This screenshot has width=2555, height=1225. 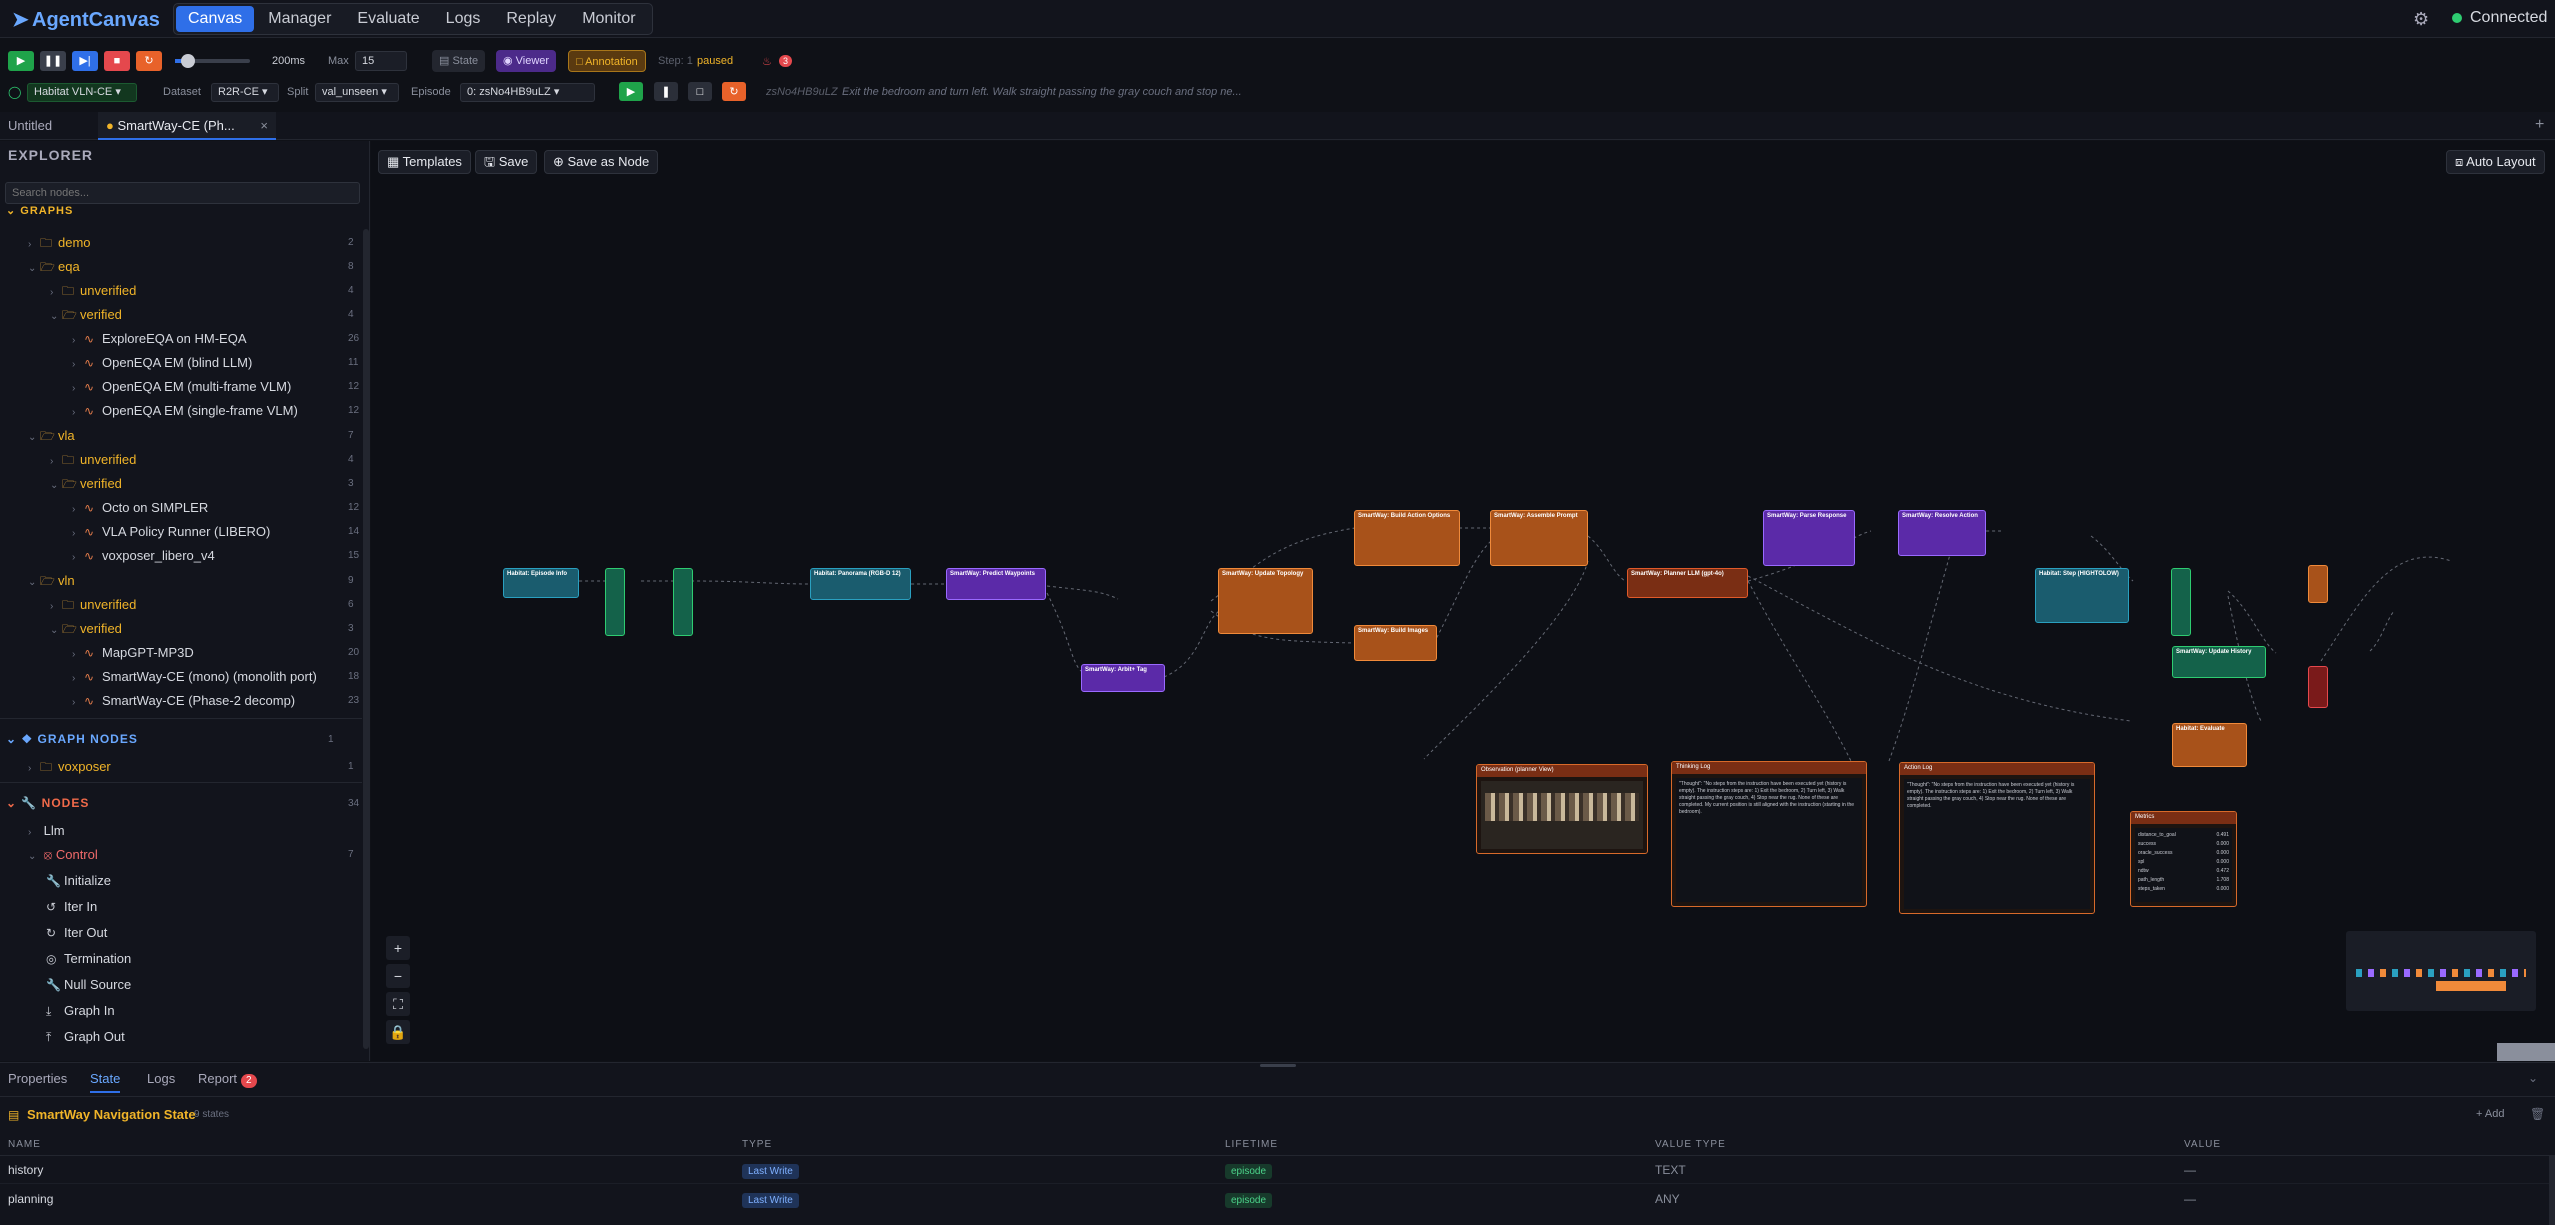 What do you see at coordinates (37, 1078) in the screenshot?
I see `tab-properties: Properties` at bounding box center [37, 1078].